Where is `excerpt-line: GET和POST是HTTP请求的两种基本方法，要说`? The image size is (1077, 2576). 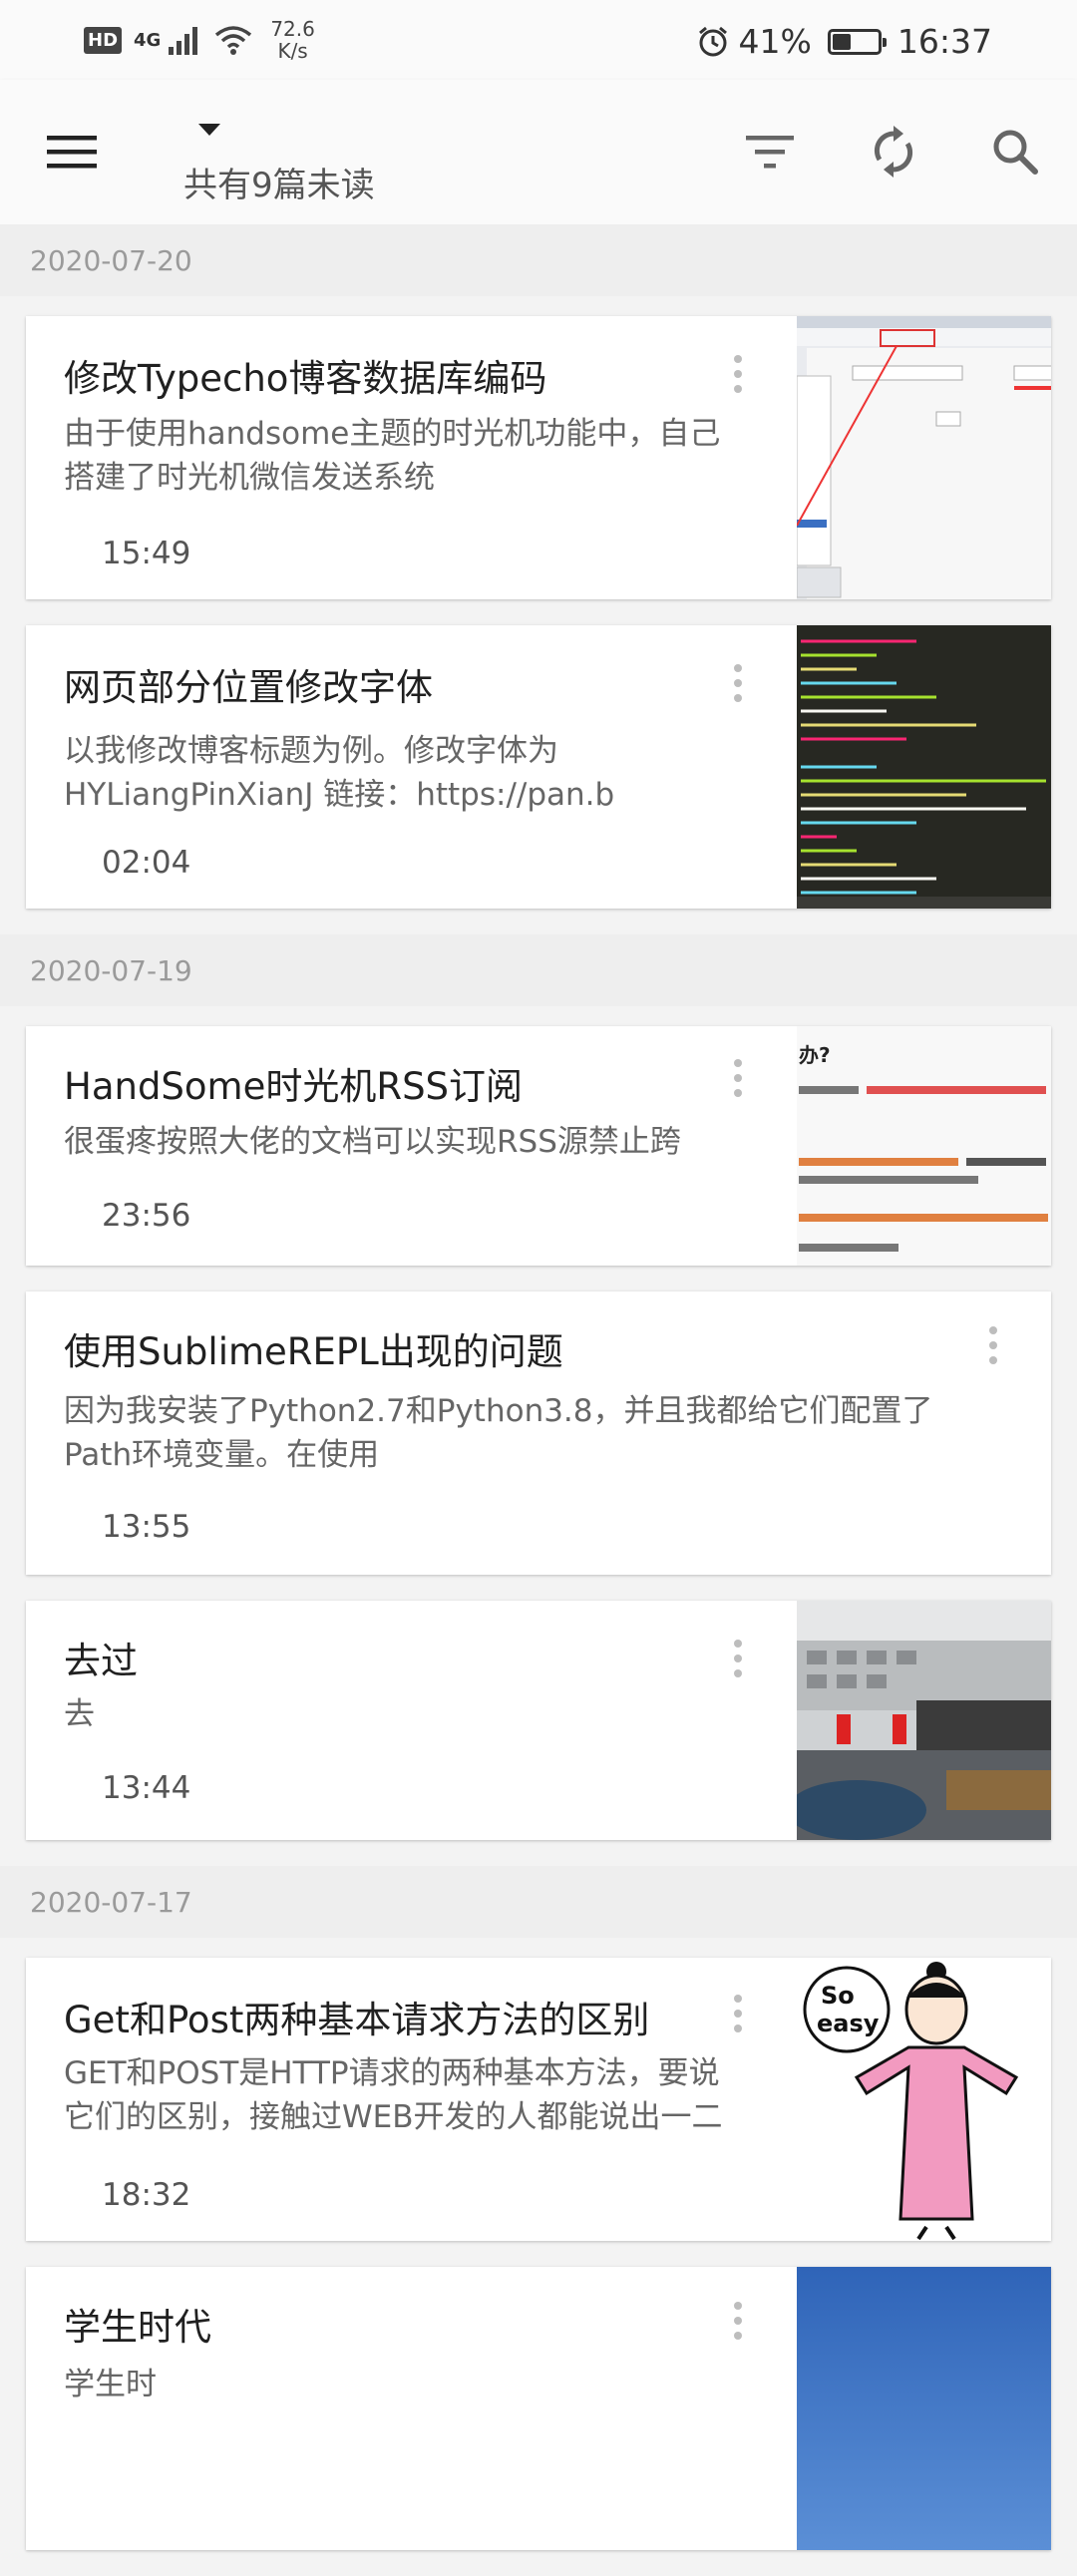 excerpt-line: GET和POST是HTTP请求的两种基本方法，要说 is located at coordinates (392, 2073).